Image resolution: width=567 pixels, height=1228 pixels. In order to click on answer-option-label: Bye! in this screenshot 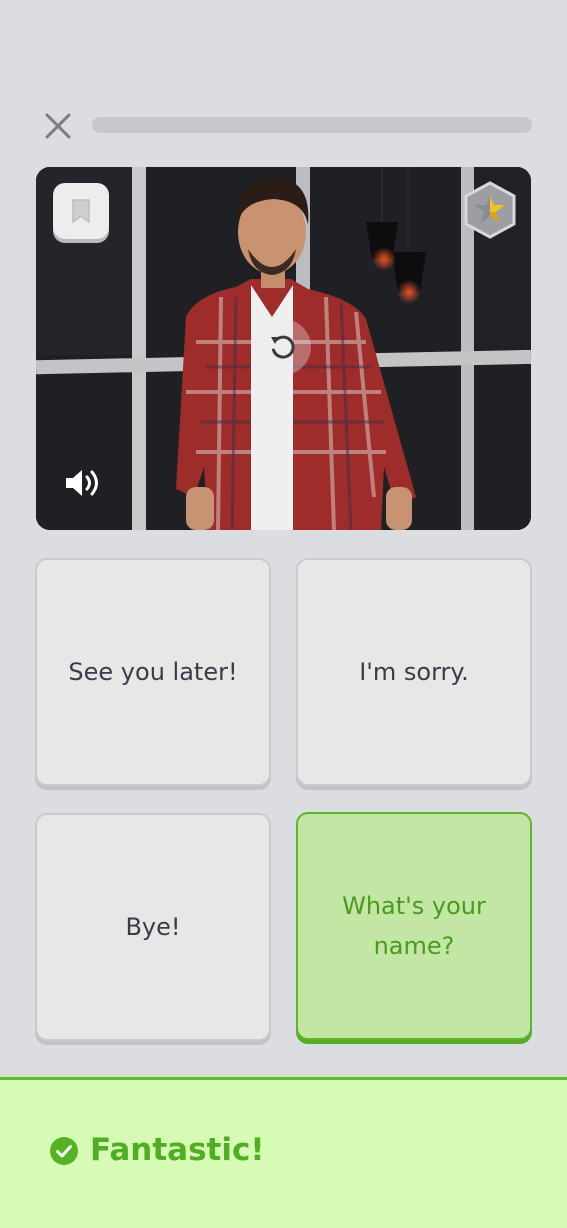, I will do `click(153, 927)`.